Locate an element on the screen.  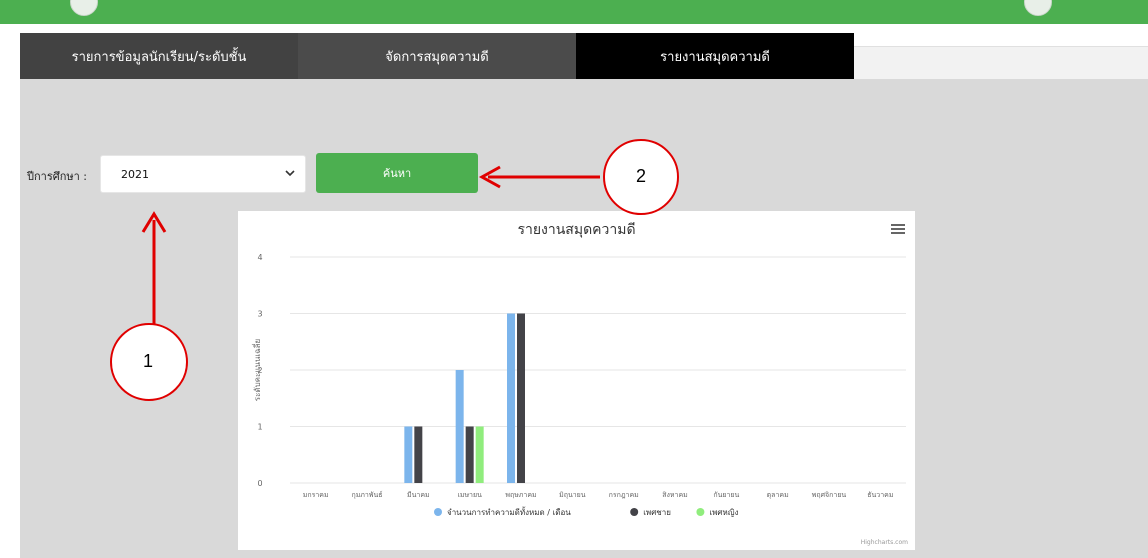
chevron-down-icon is located at coordinates (290, 173).